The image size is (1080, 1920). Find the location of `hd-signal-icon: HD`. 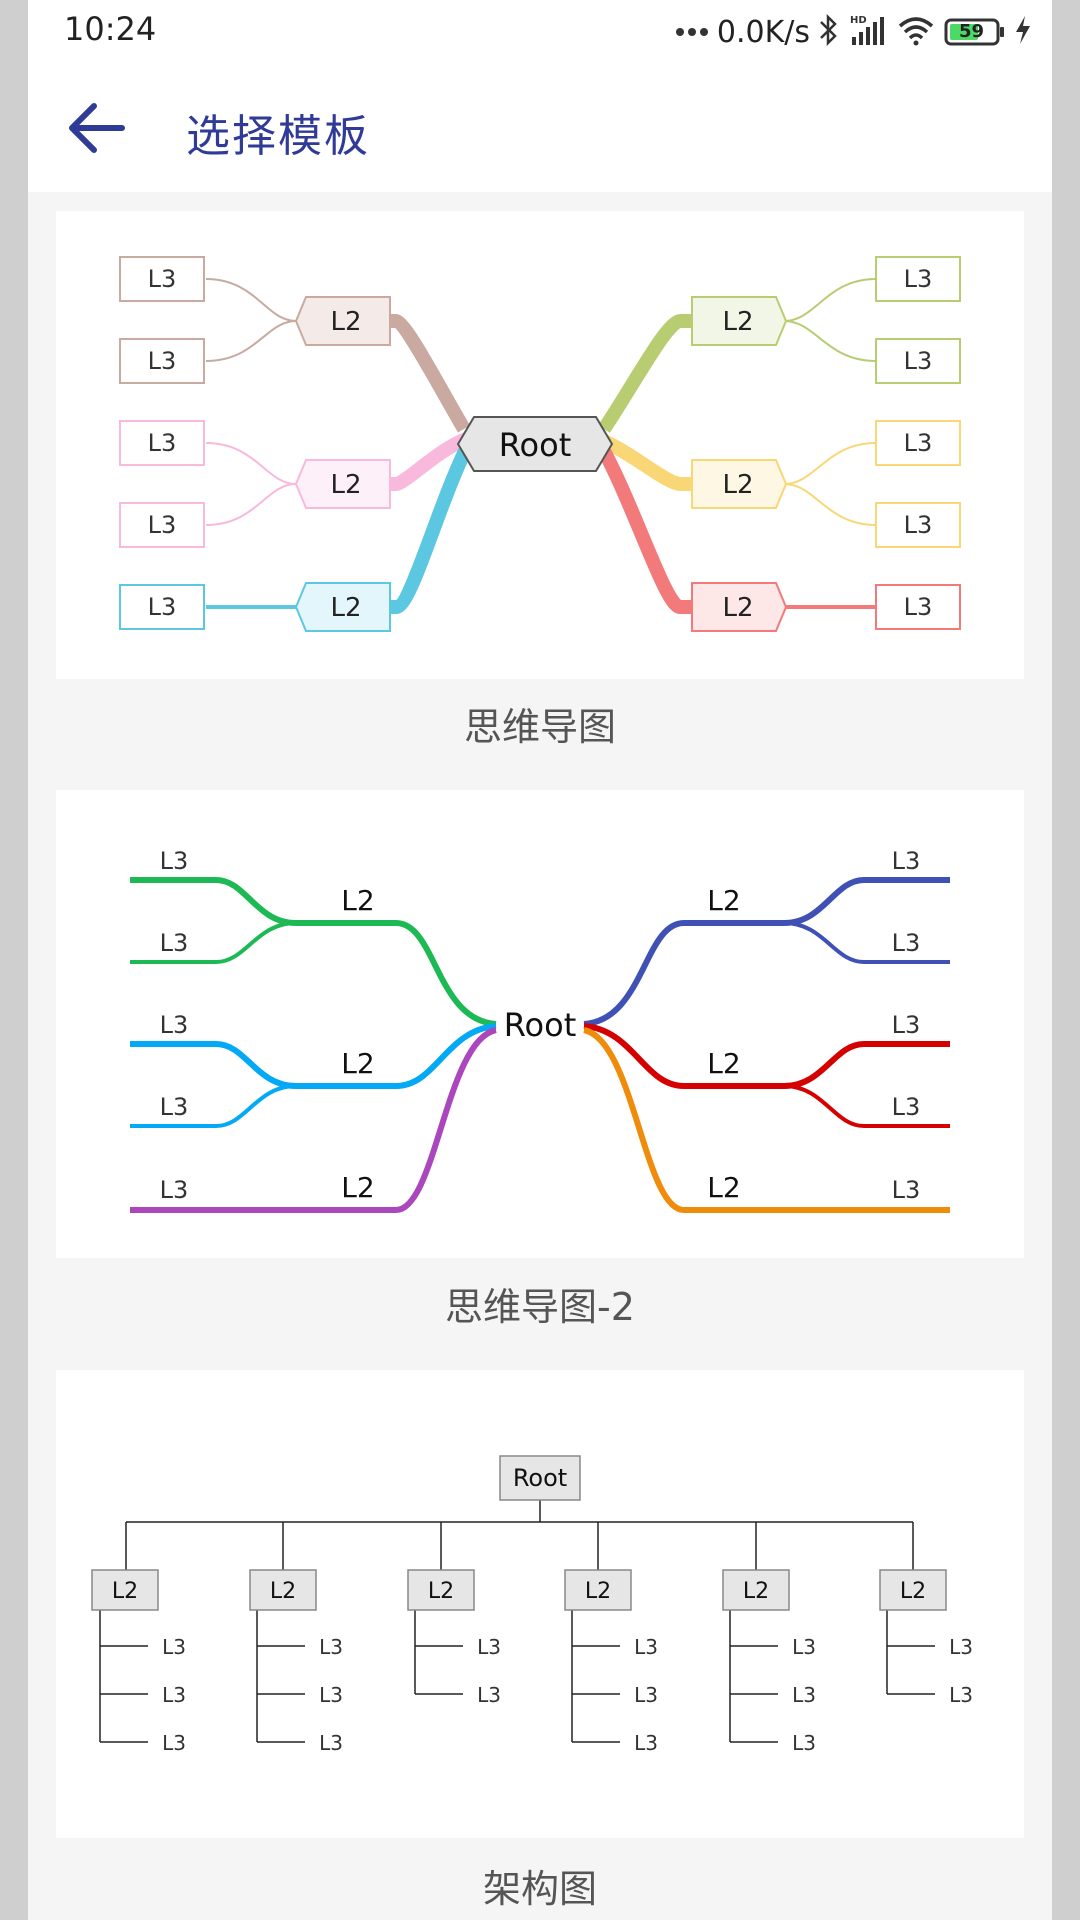

hd-signal-icon: HD is located at coordinates (868, 32).